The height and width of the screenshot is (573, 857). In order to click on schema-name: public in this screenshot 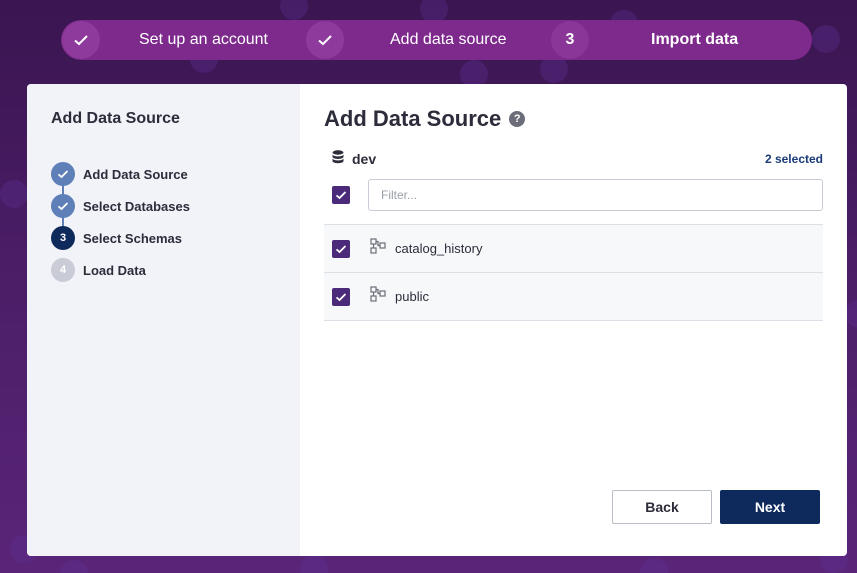, I will do `click(412, 296)`.